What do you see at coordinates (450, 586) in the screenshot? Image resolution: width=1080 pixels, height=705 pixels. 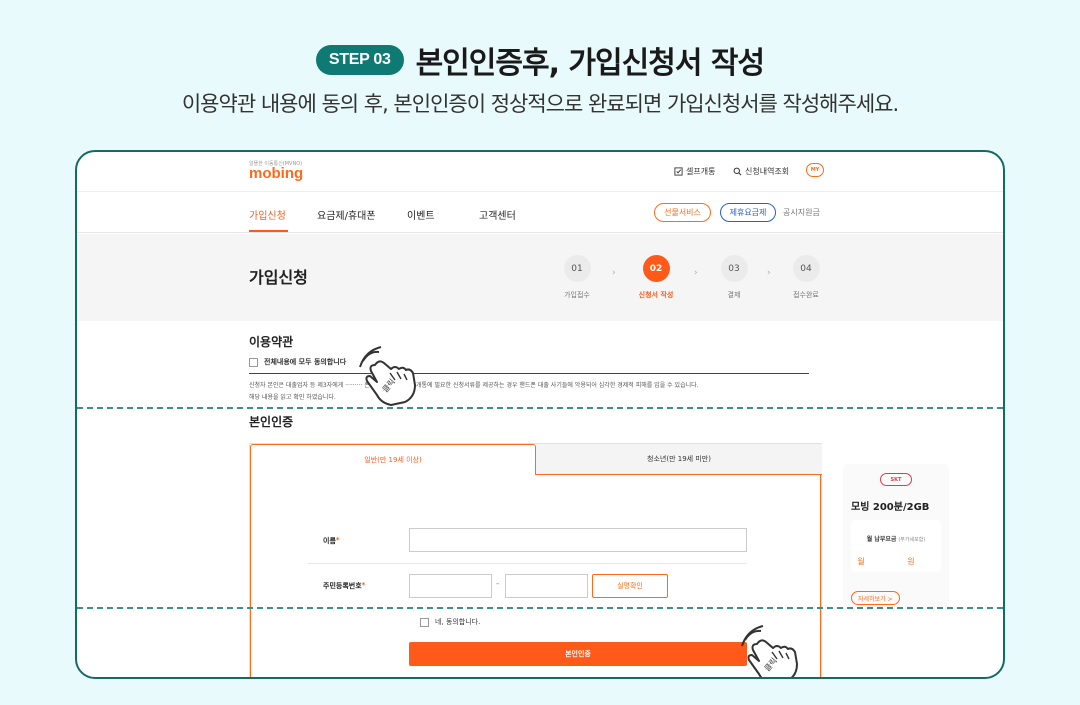 I see `rrn-front-input` at bounding box center [450, 586].